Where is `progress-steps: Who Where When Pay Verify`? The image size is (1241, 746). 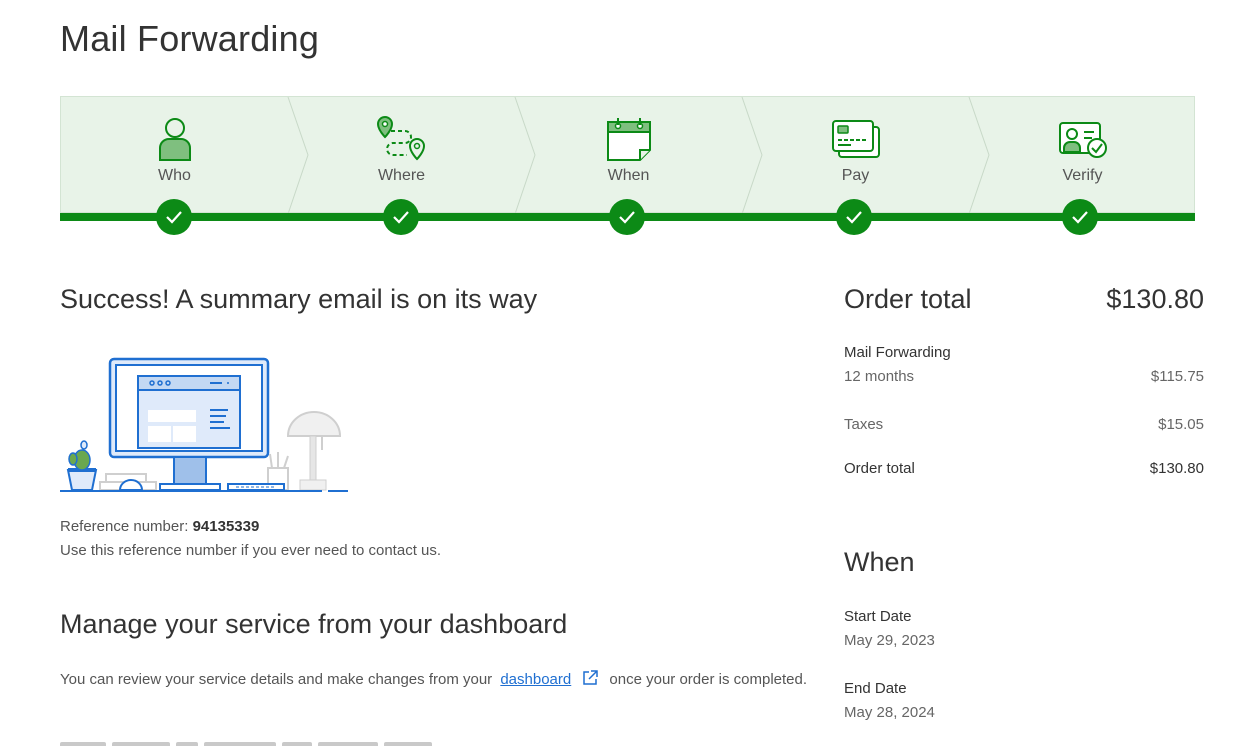
progress-steps: Who Where When Pay Verify is located at coordinates (628, 155).